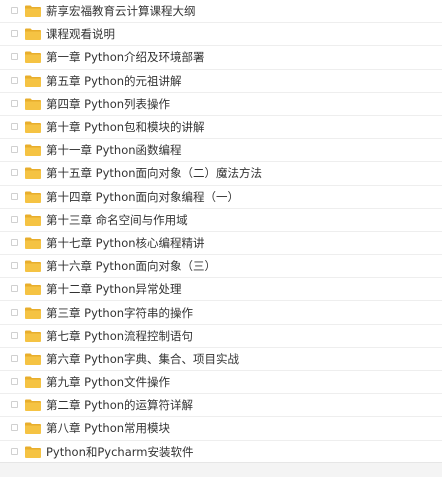 Image resolution: width=442 pixels, height=477 pixels. What do you see at coordinates (221, 81) in the screenshot?
I see `list-item: 第五章 Python的元祖讲解` at bounding box center [221, 81].